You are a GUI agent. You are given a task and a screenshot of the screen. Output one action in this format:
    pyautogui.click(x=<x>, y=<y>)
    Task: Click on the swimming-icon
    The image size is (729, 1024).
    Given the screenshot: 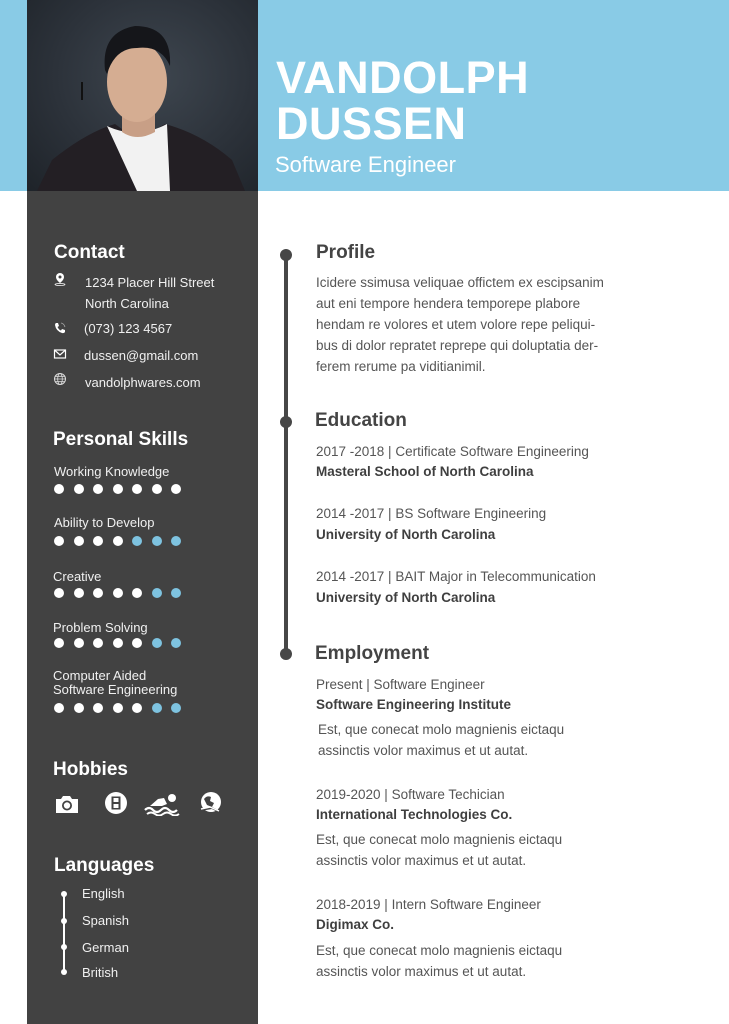 What is the action you would take?
    pyautogui.click(x=162, y=805)
    